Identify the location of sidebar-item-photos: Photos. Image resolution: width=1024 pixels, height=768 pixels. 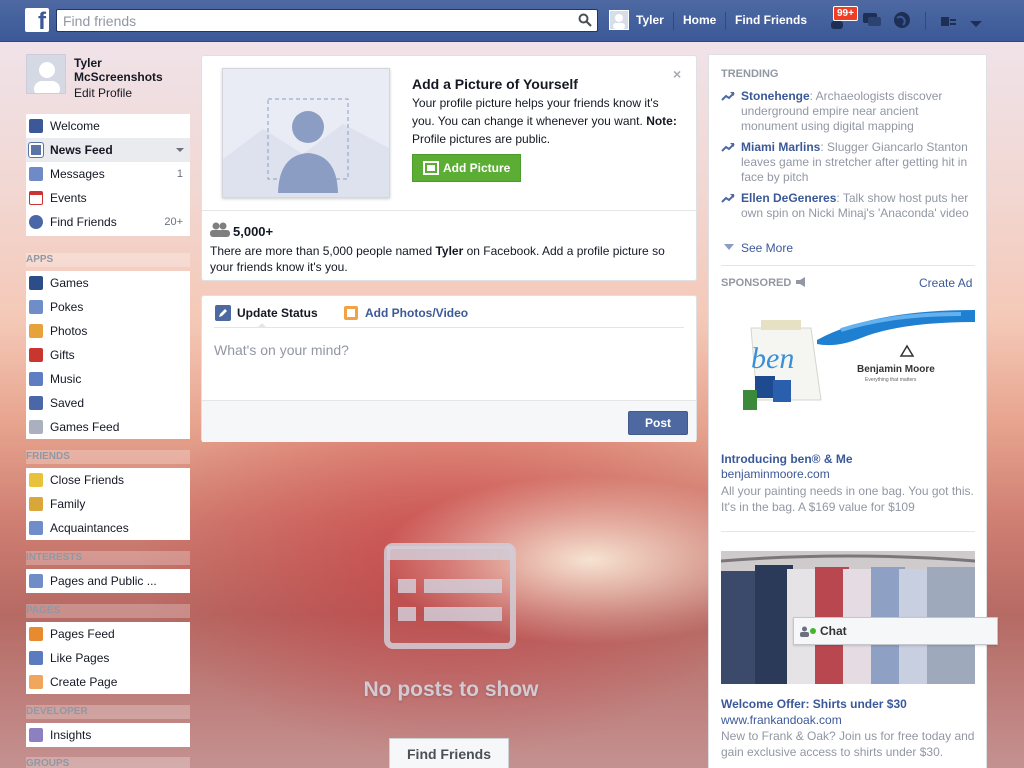
(108, 331).